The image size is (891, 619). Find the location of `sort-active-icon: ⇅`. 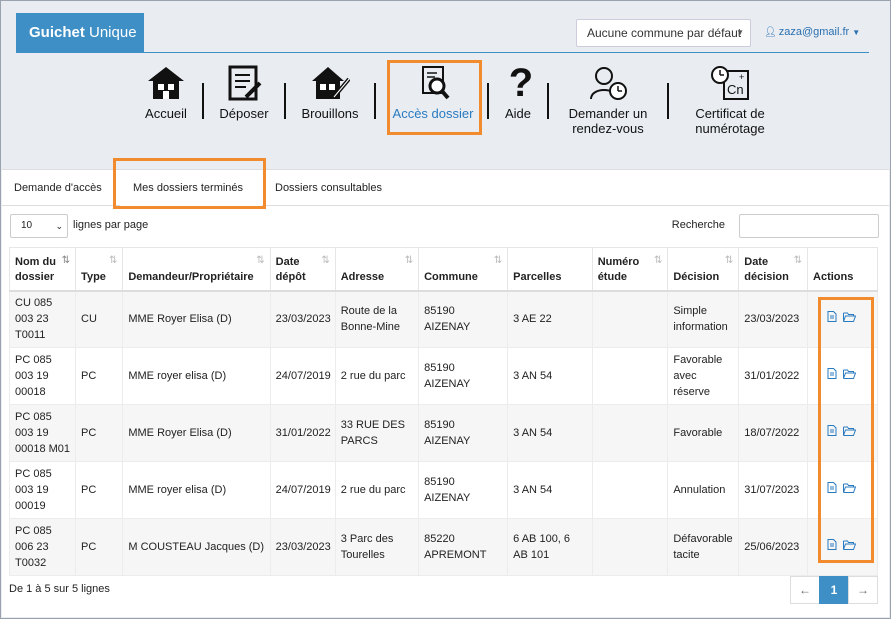

sort-active-icon: ⇅ is located at coordinates (66, 260).